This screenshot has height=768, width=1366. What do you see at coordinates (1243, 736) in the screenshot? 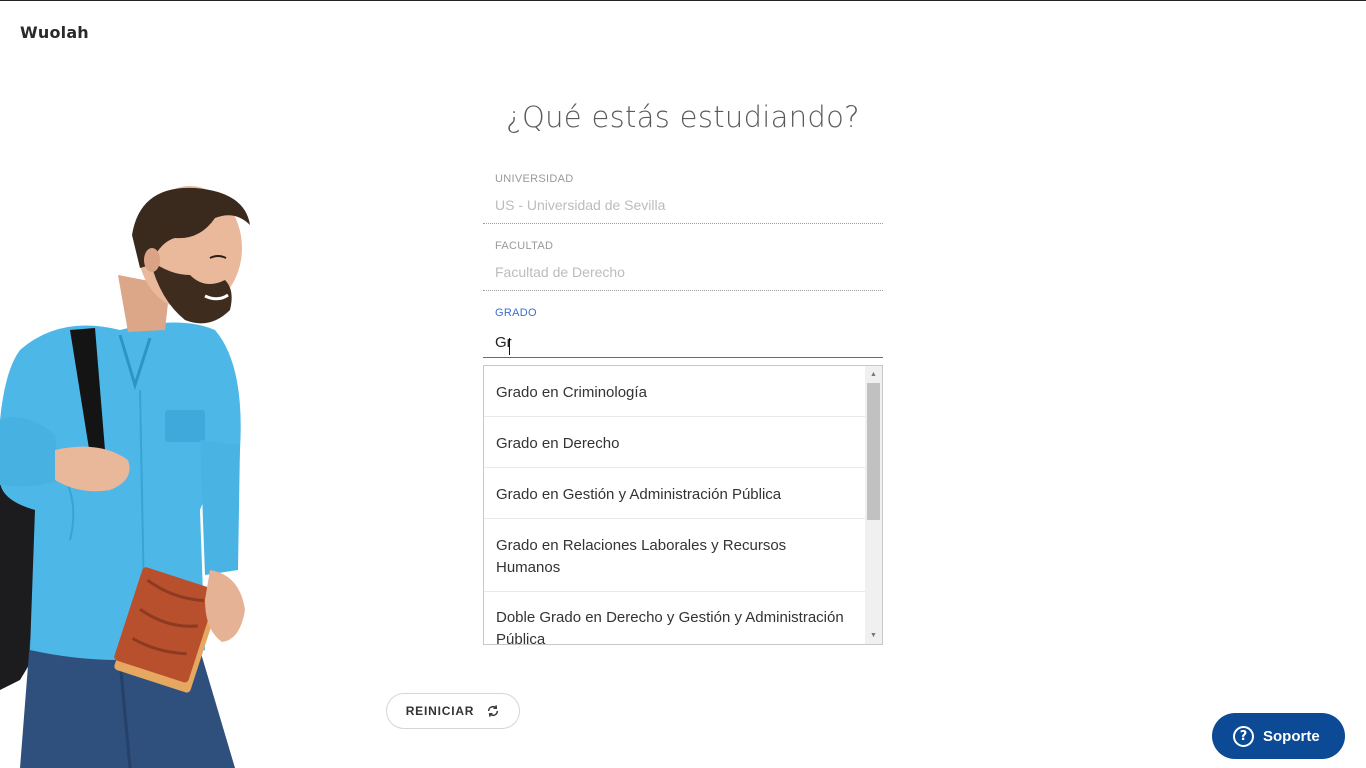
I see `help-circle-icon: ?` at bounding box center [1243, 736].